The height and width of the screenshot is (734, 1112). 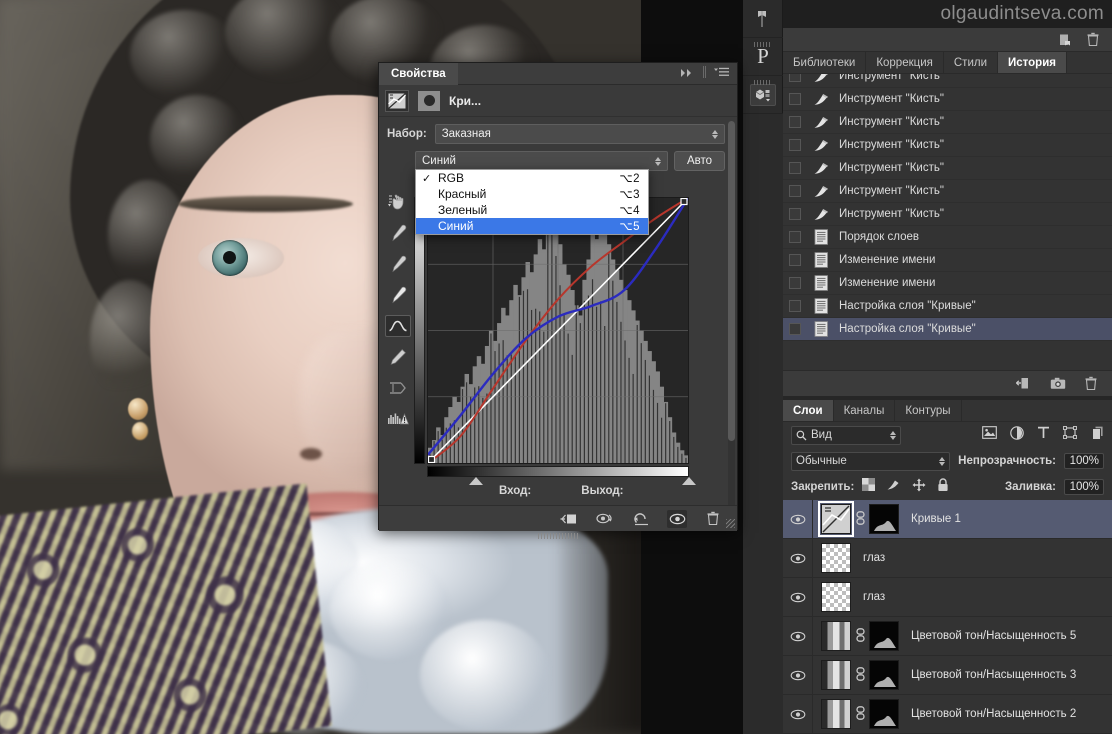 I want to click on layer-row: глаз, so click(x=947, y=558).